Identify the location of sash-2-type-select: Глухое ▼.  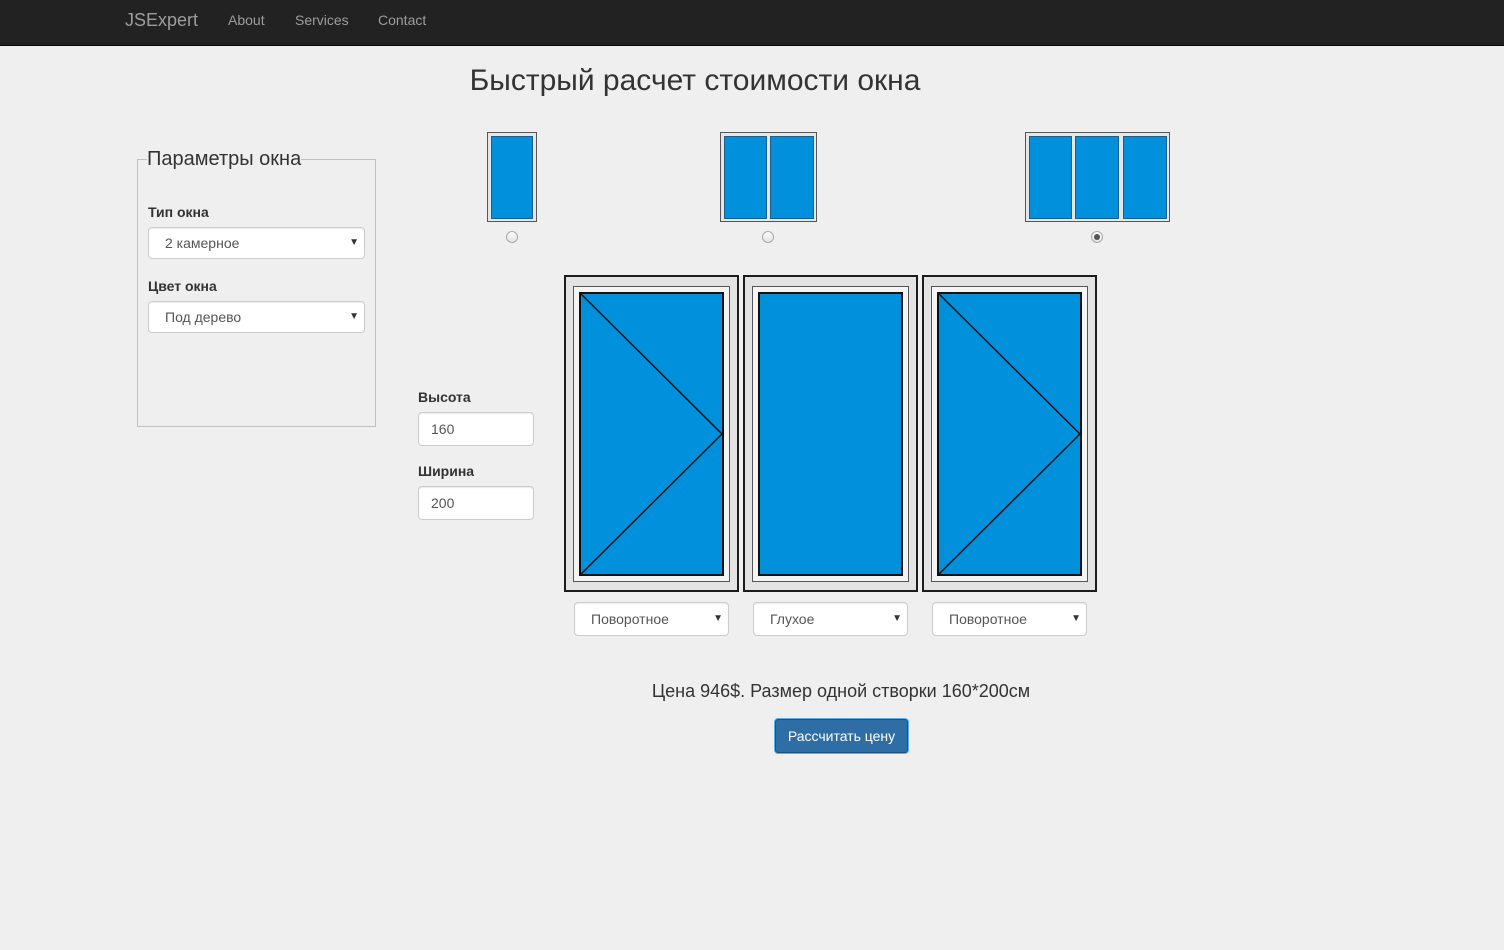
(830, 619).